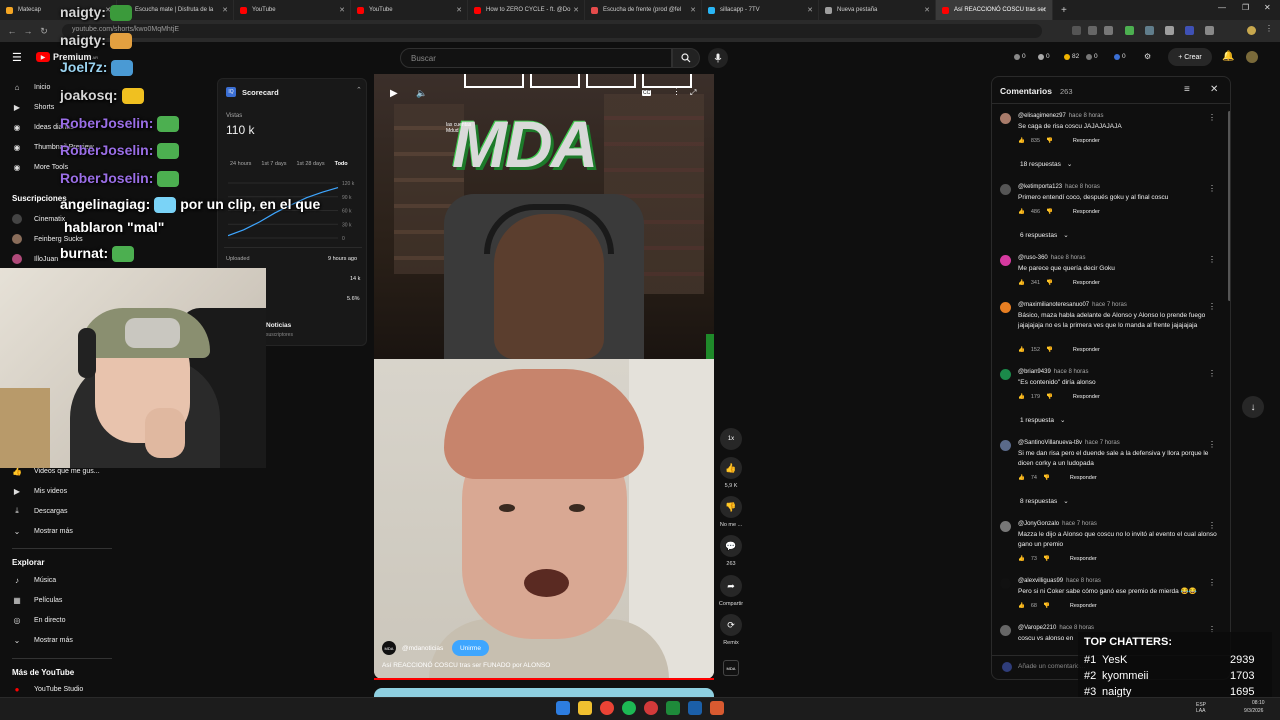  I want to click on comment-author-handle: @ruso-360, so click(1033, 258).